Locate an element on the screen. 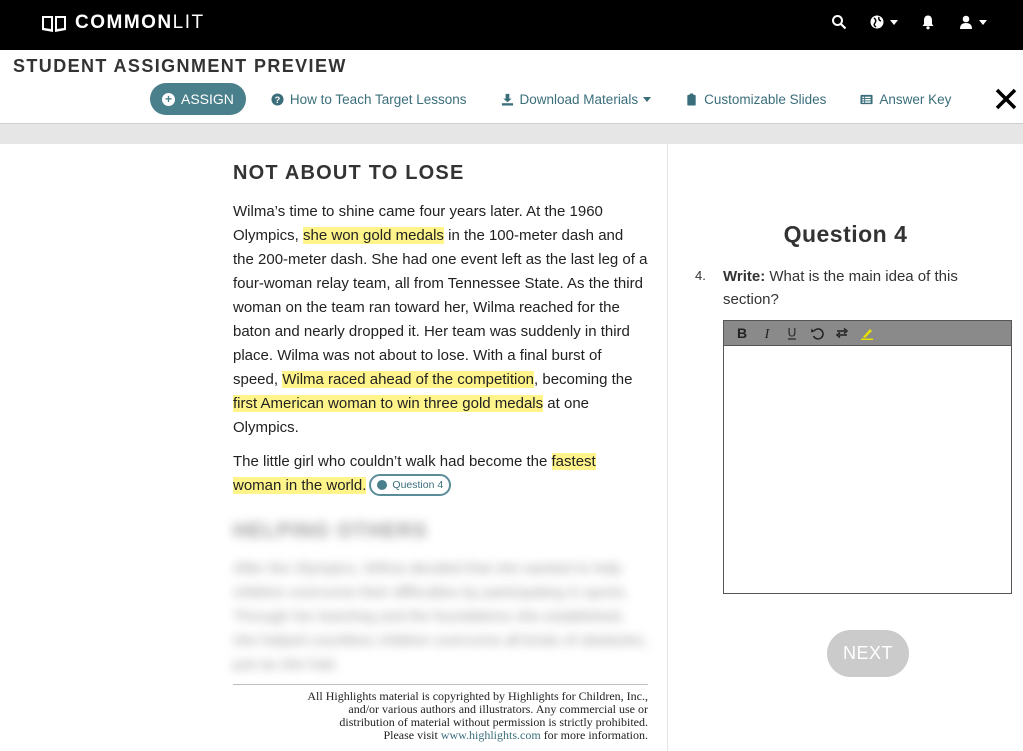  svg-text: I is located at coordinates (766, 333).